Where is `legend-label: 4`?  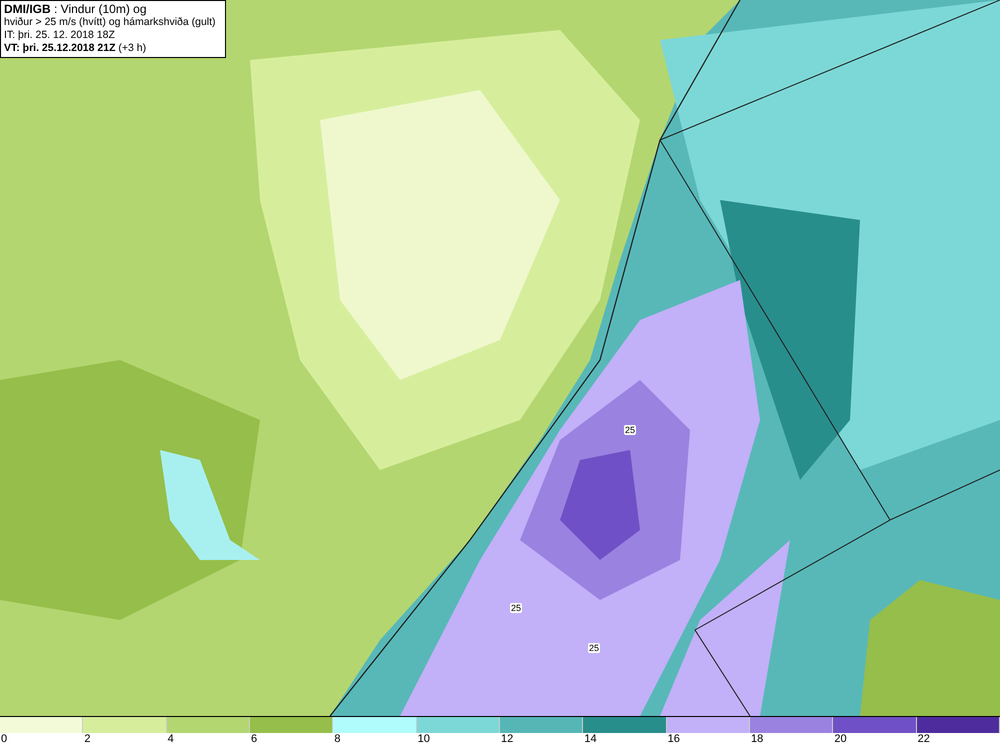 legend-label: 4 is located at coordinates (170, 739).